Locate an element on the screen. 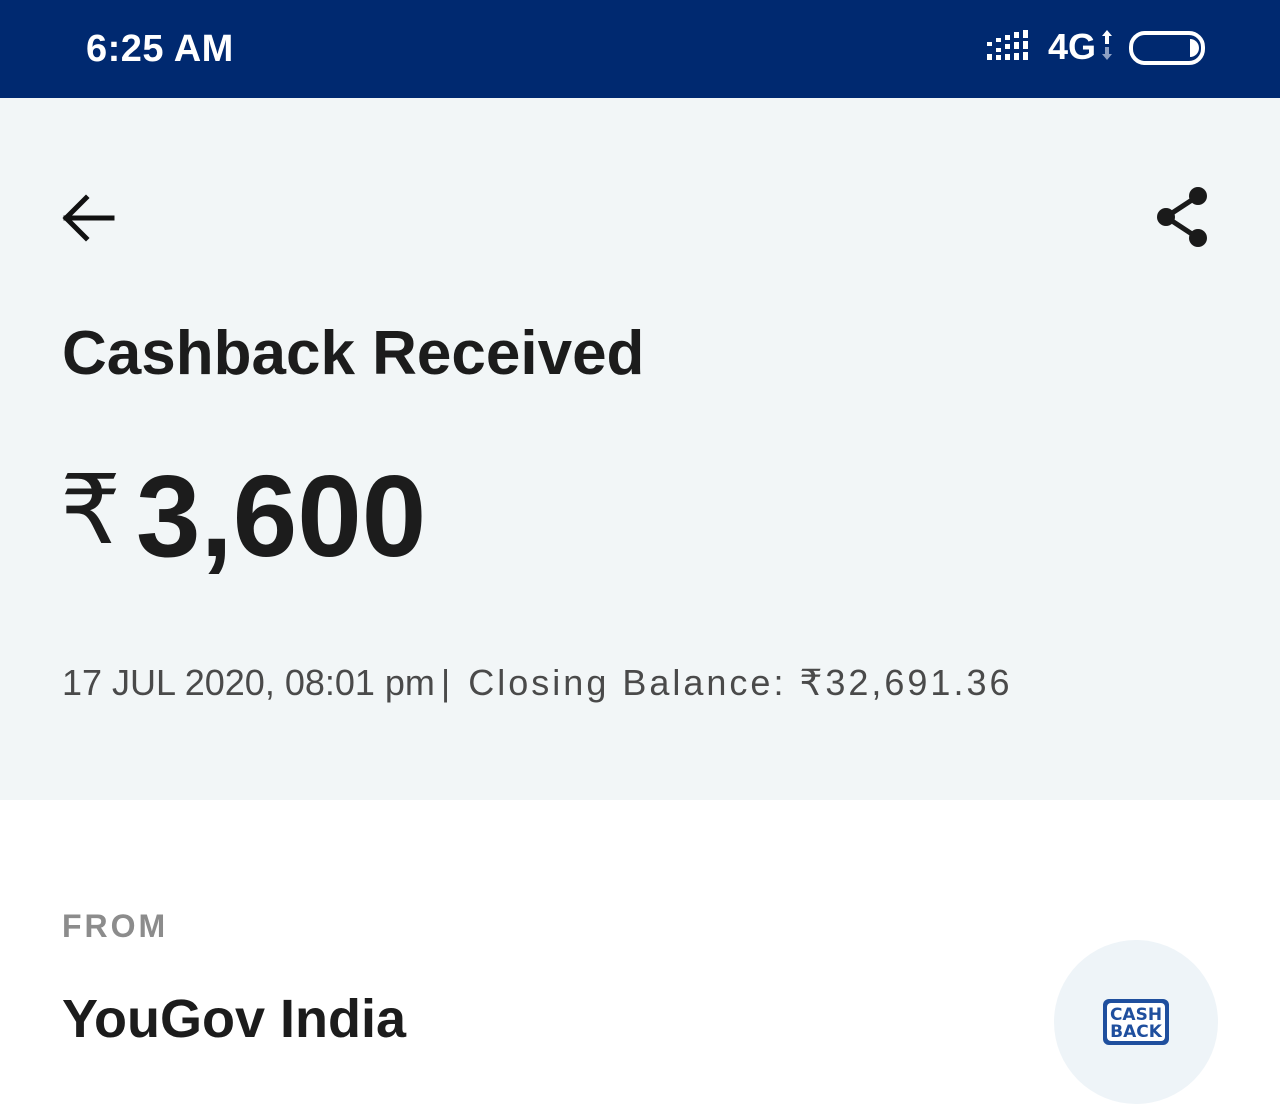 Image resolution: width=1280 pixels, height=1104 pixels. network-type: 4G is located at coordinates (1072, 46).